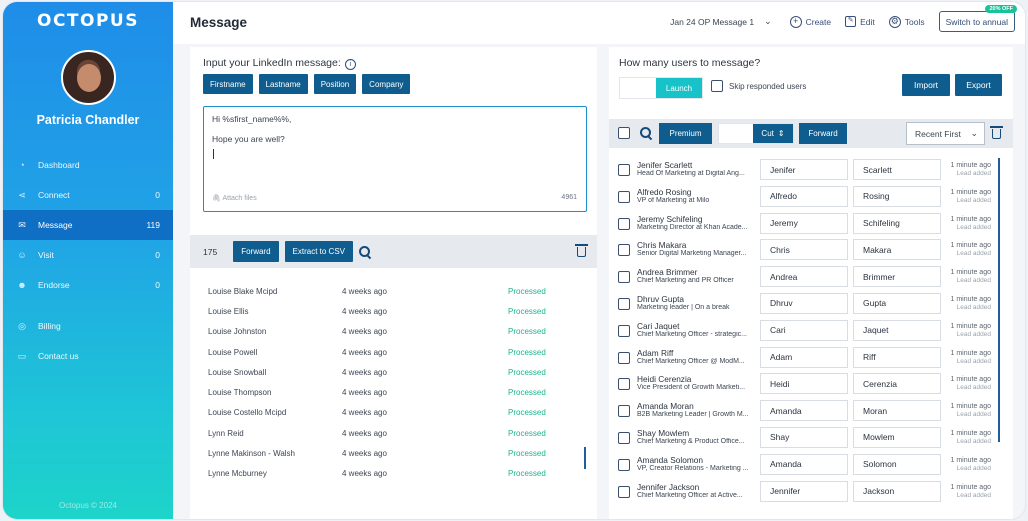  What do you see at coordinates (638, 88) in the screenshot?
I see `launch-count-input` at bounding box center [638, 88].